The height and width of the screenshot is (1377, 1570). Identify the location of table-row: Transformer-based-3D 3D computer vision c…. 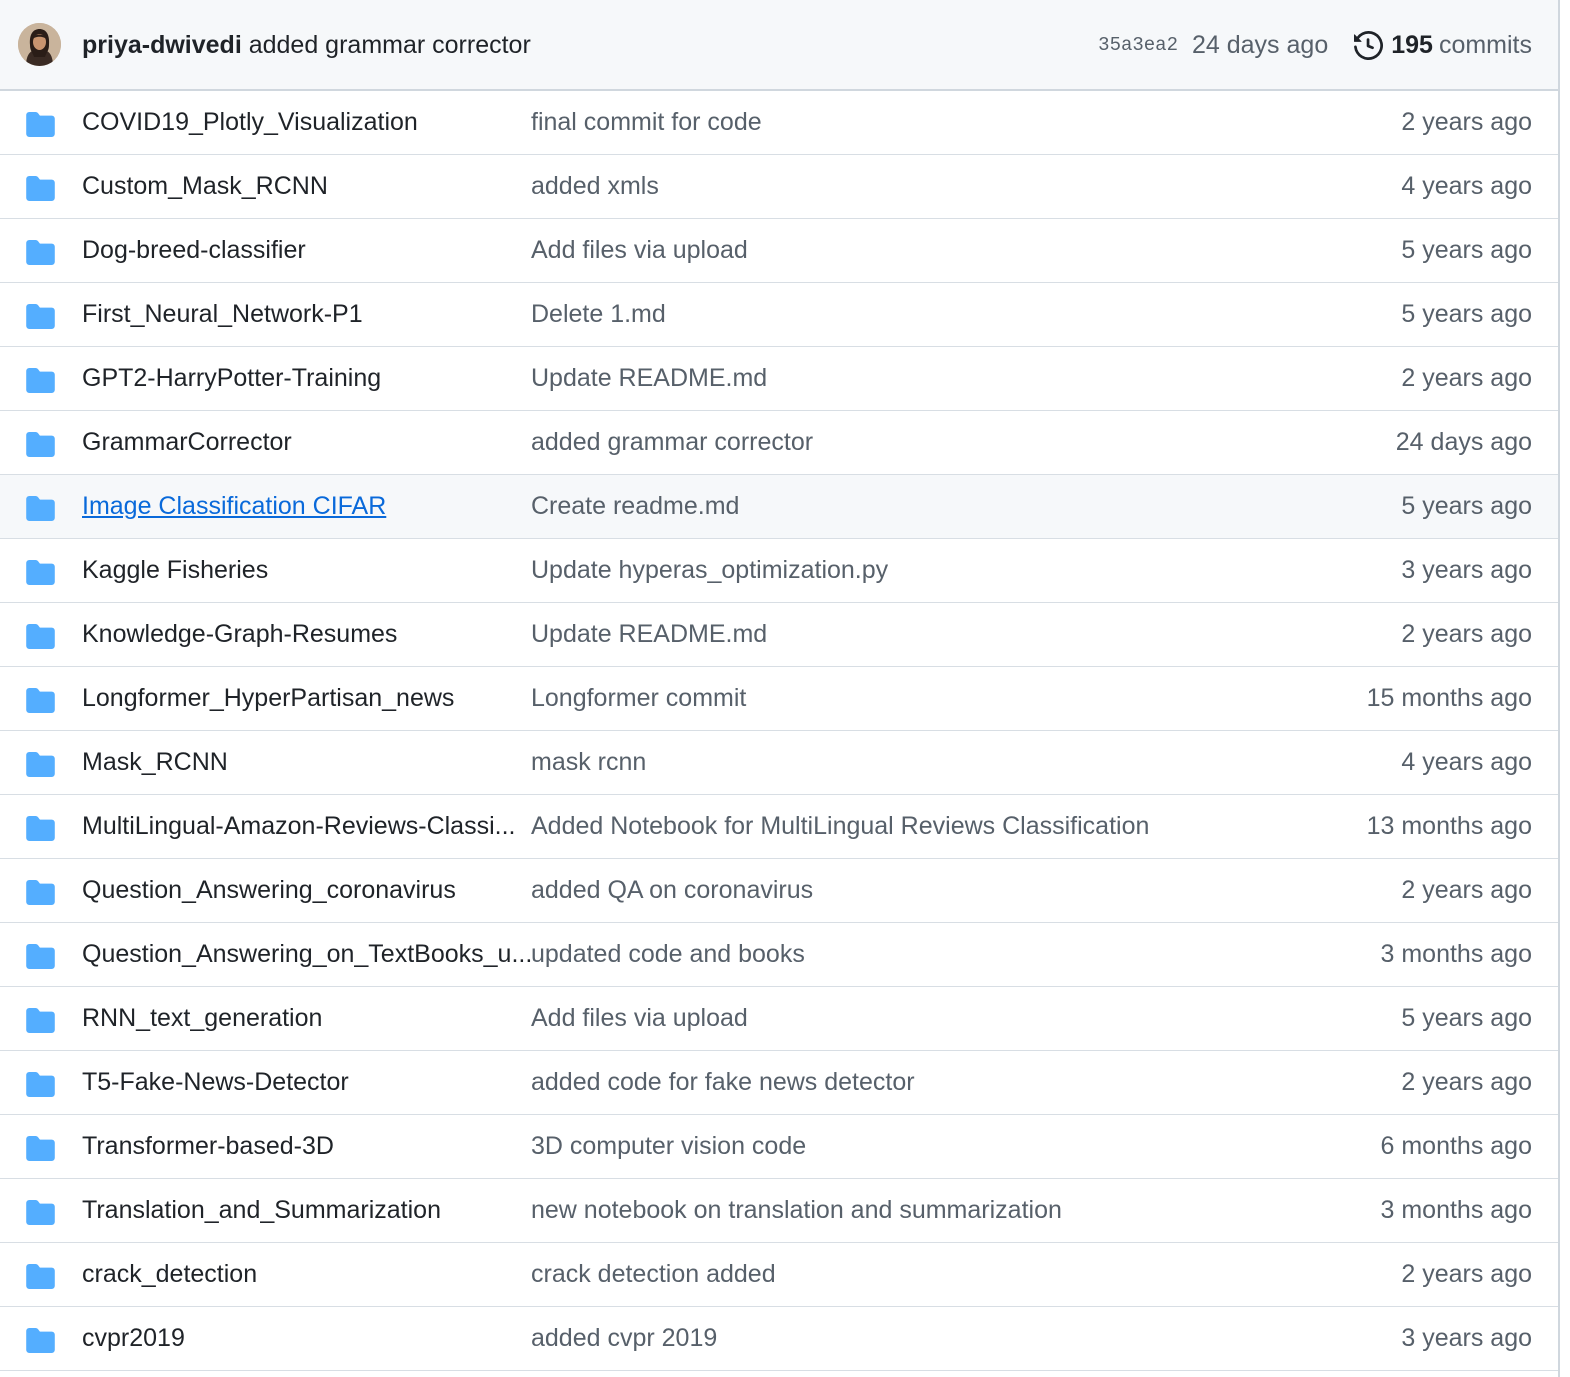
(779, 1147).